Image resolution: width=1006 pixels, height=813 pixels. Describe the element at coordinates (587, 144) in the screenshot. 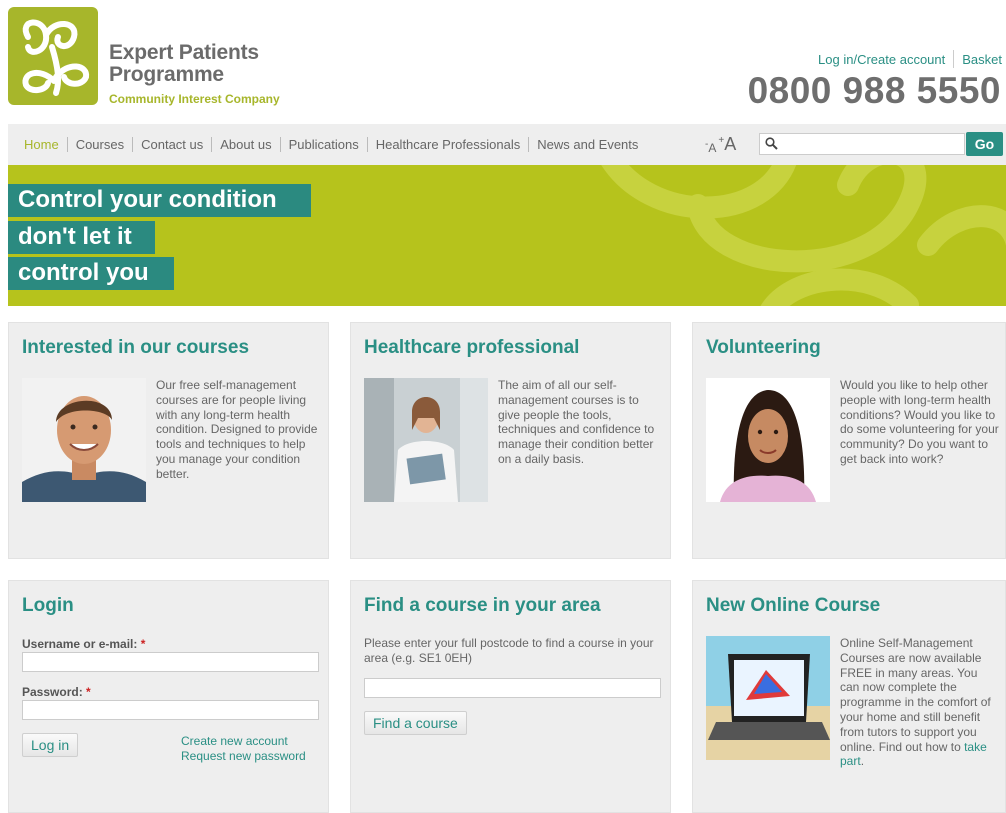

I see `nav-item-news-and-events: News and Events` at that location.